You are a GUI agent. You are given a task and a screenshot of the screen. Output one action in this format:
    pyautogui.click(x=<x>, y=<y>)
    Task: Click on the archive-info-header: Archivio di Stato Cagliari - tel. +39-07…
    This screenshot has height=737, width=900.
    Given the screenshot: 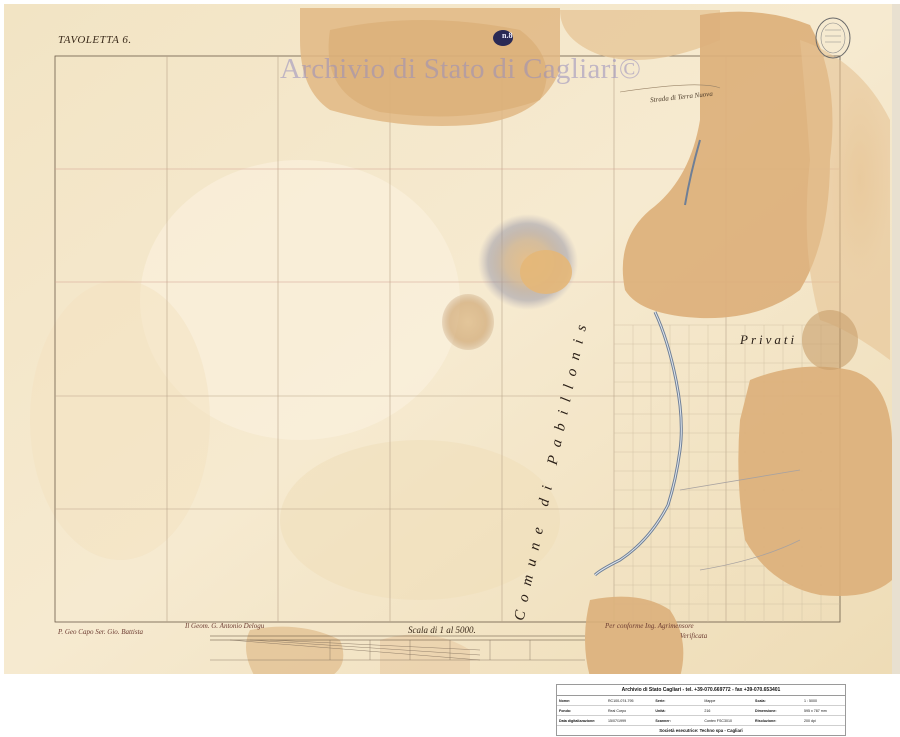 What is the action you would take?
    pyautogui.click(x=701, y=690)
    